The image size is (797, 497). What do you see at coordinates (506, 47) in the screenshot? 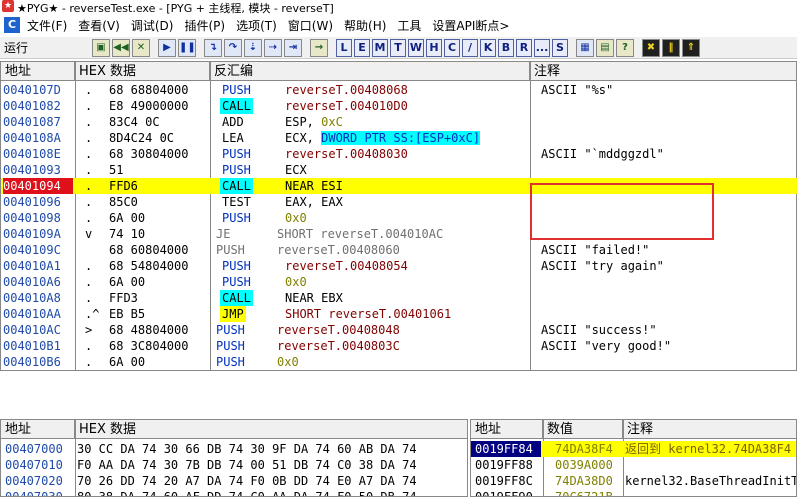
I see `breakpoints-window-button: B` at bounding box center [506, 47].